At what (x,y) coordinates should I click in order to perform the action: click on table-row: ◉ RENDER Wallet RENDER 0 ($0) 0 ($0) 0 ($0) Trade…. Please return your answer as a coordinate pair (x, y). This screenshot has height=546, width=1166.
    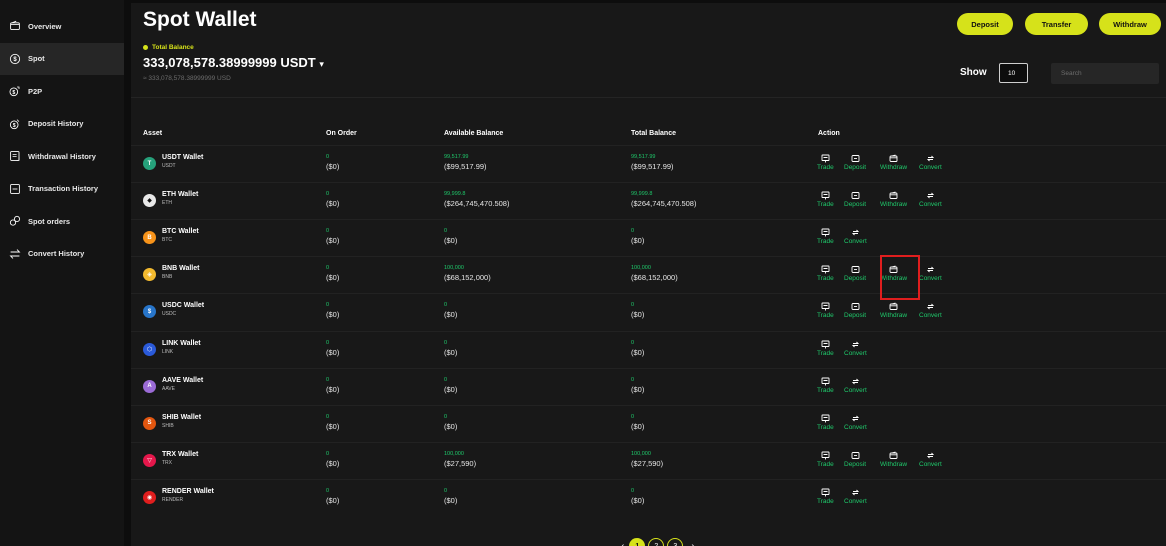
    Looking at the image, I should click on (648, 499).